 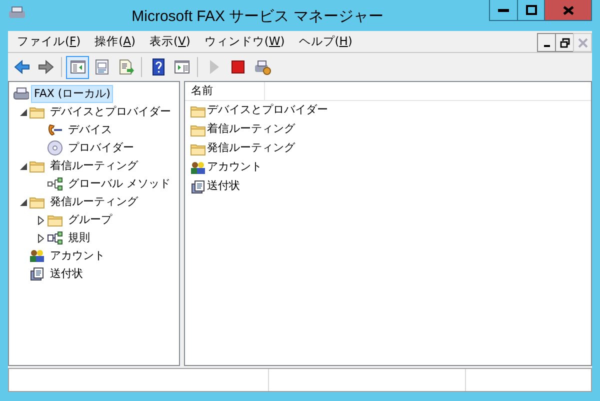 I want to click on tree-item: デバイス, so click(x=90, y=130).